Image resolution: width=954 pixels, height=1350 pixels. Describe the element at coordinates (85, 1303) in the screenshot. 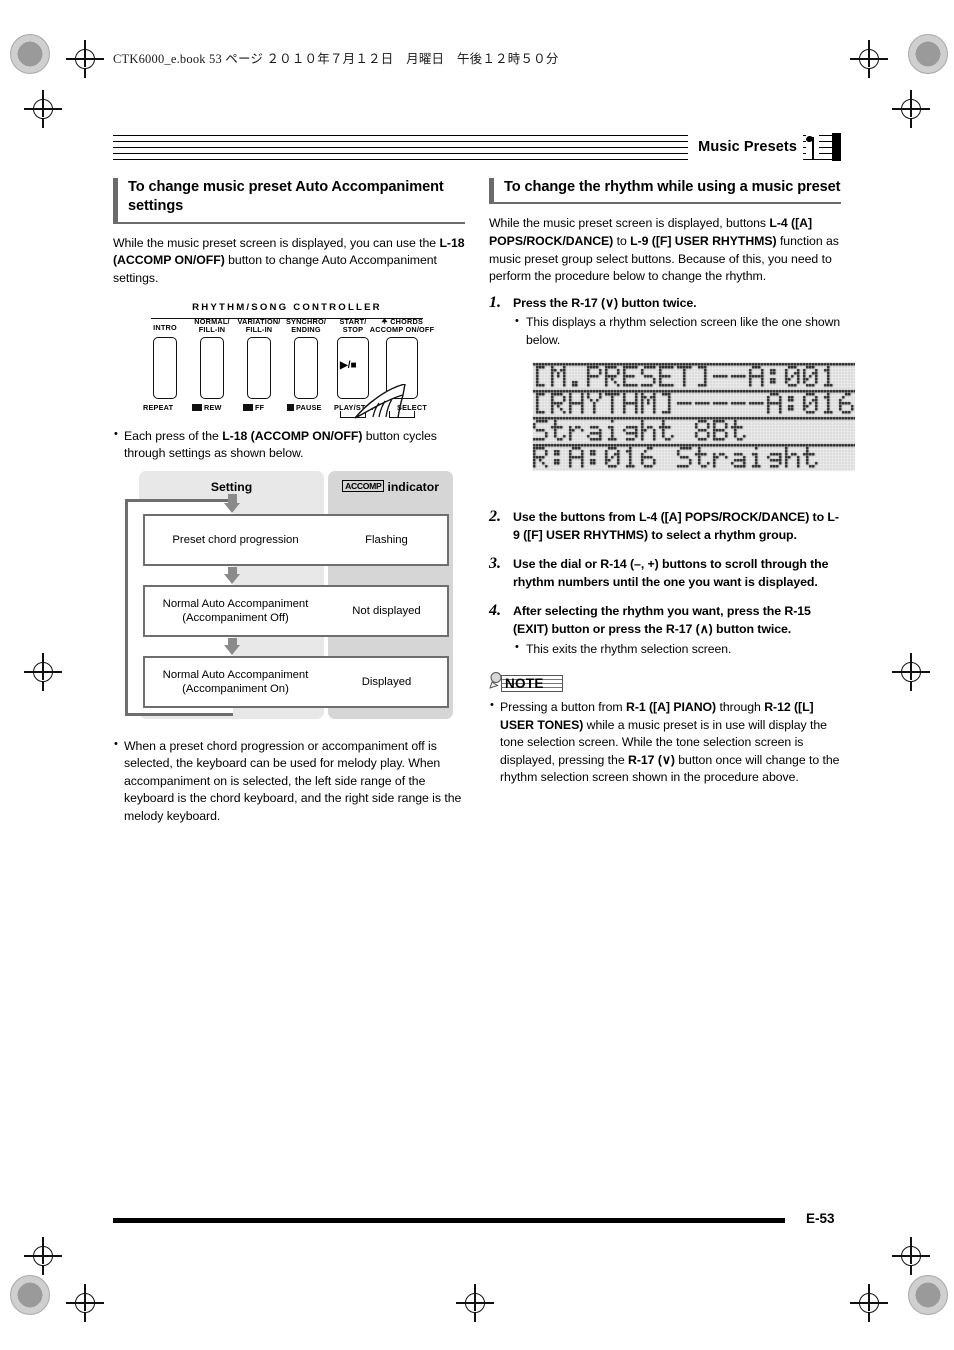

I see `crop-mark-bottom-left` at that location.